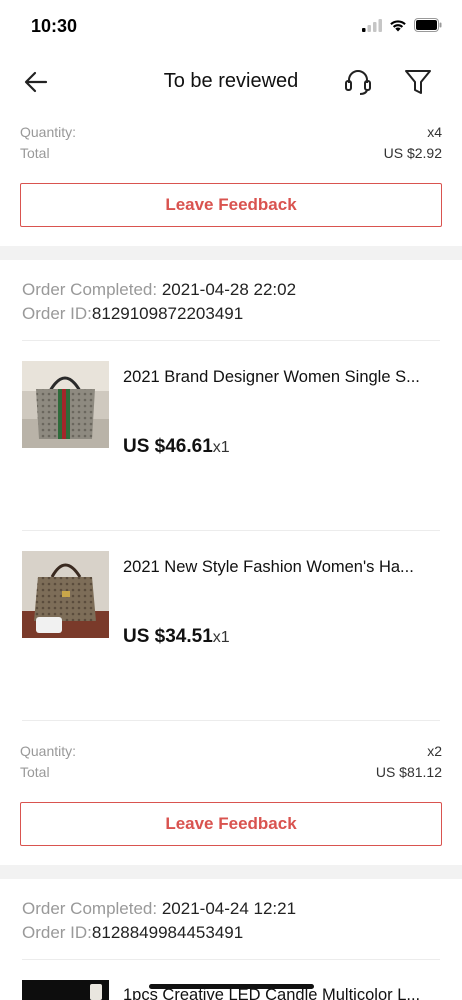 Image resolution: width=462 pixels, height=1000 pixels. What do you see at coordinates (231, 753) in the screenshot?
I see `quantity-row: Quantity: x2` at bounding box center [231, 753].